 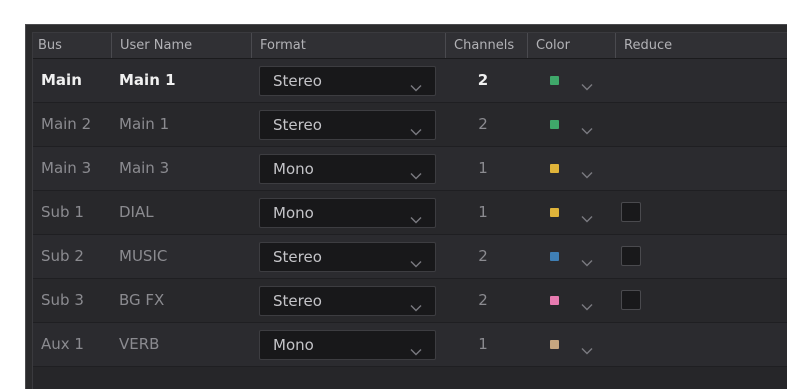 I want to click on bus-name: Main 2, so click(x=66, y=124).